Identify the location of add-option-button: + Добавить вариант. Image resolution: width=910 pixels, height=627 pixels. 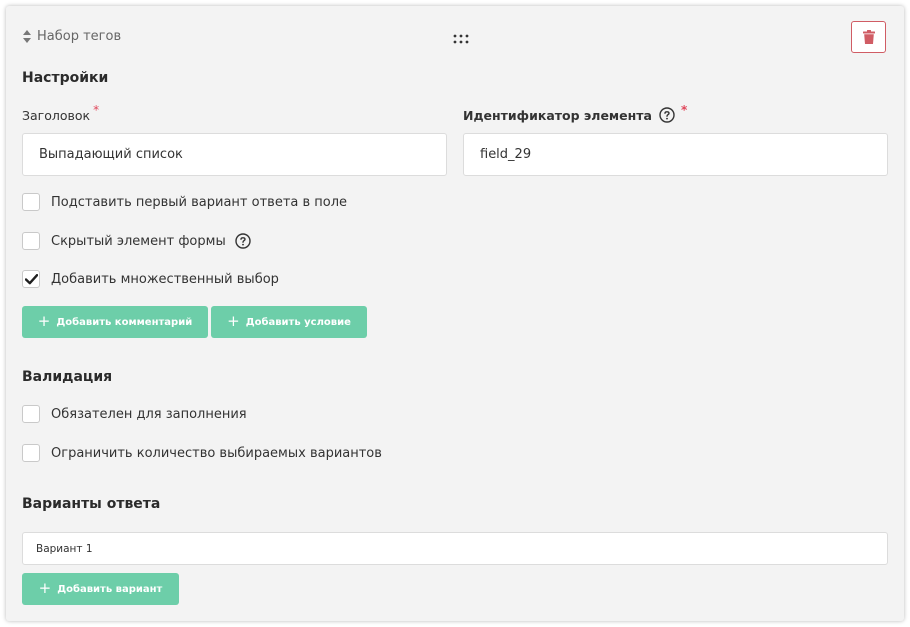
(100, 589).